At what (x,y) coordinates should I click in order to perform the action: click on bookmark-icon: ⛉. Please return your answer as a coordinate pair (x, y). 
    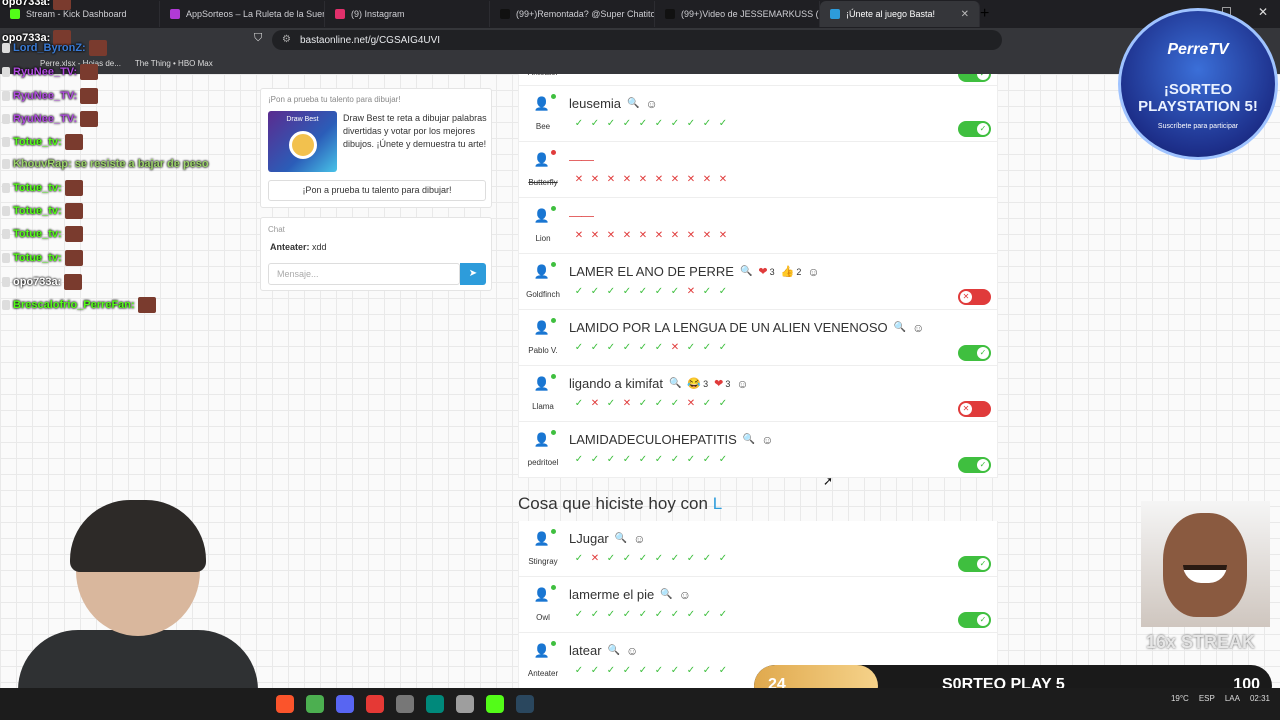
    Looking at the image, I should click on (258, 38).